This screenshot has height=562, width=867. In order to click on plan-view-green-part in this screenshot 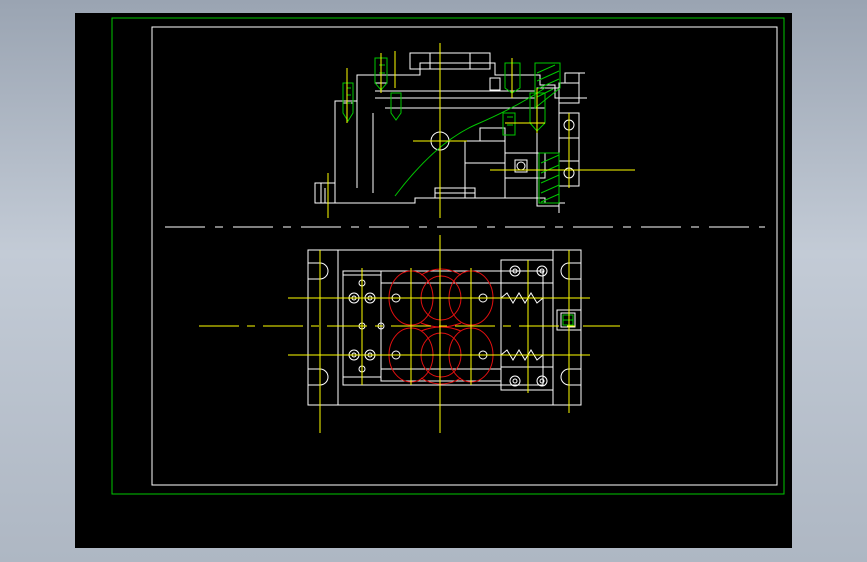, I will do `click(568, 320)`.